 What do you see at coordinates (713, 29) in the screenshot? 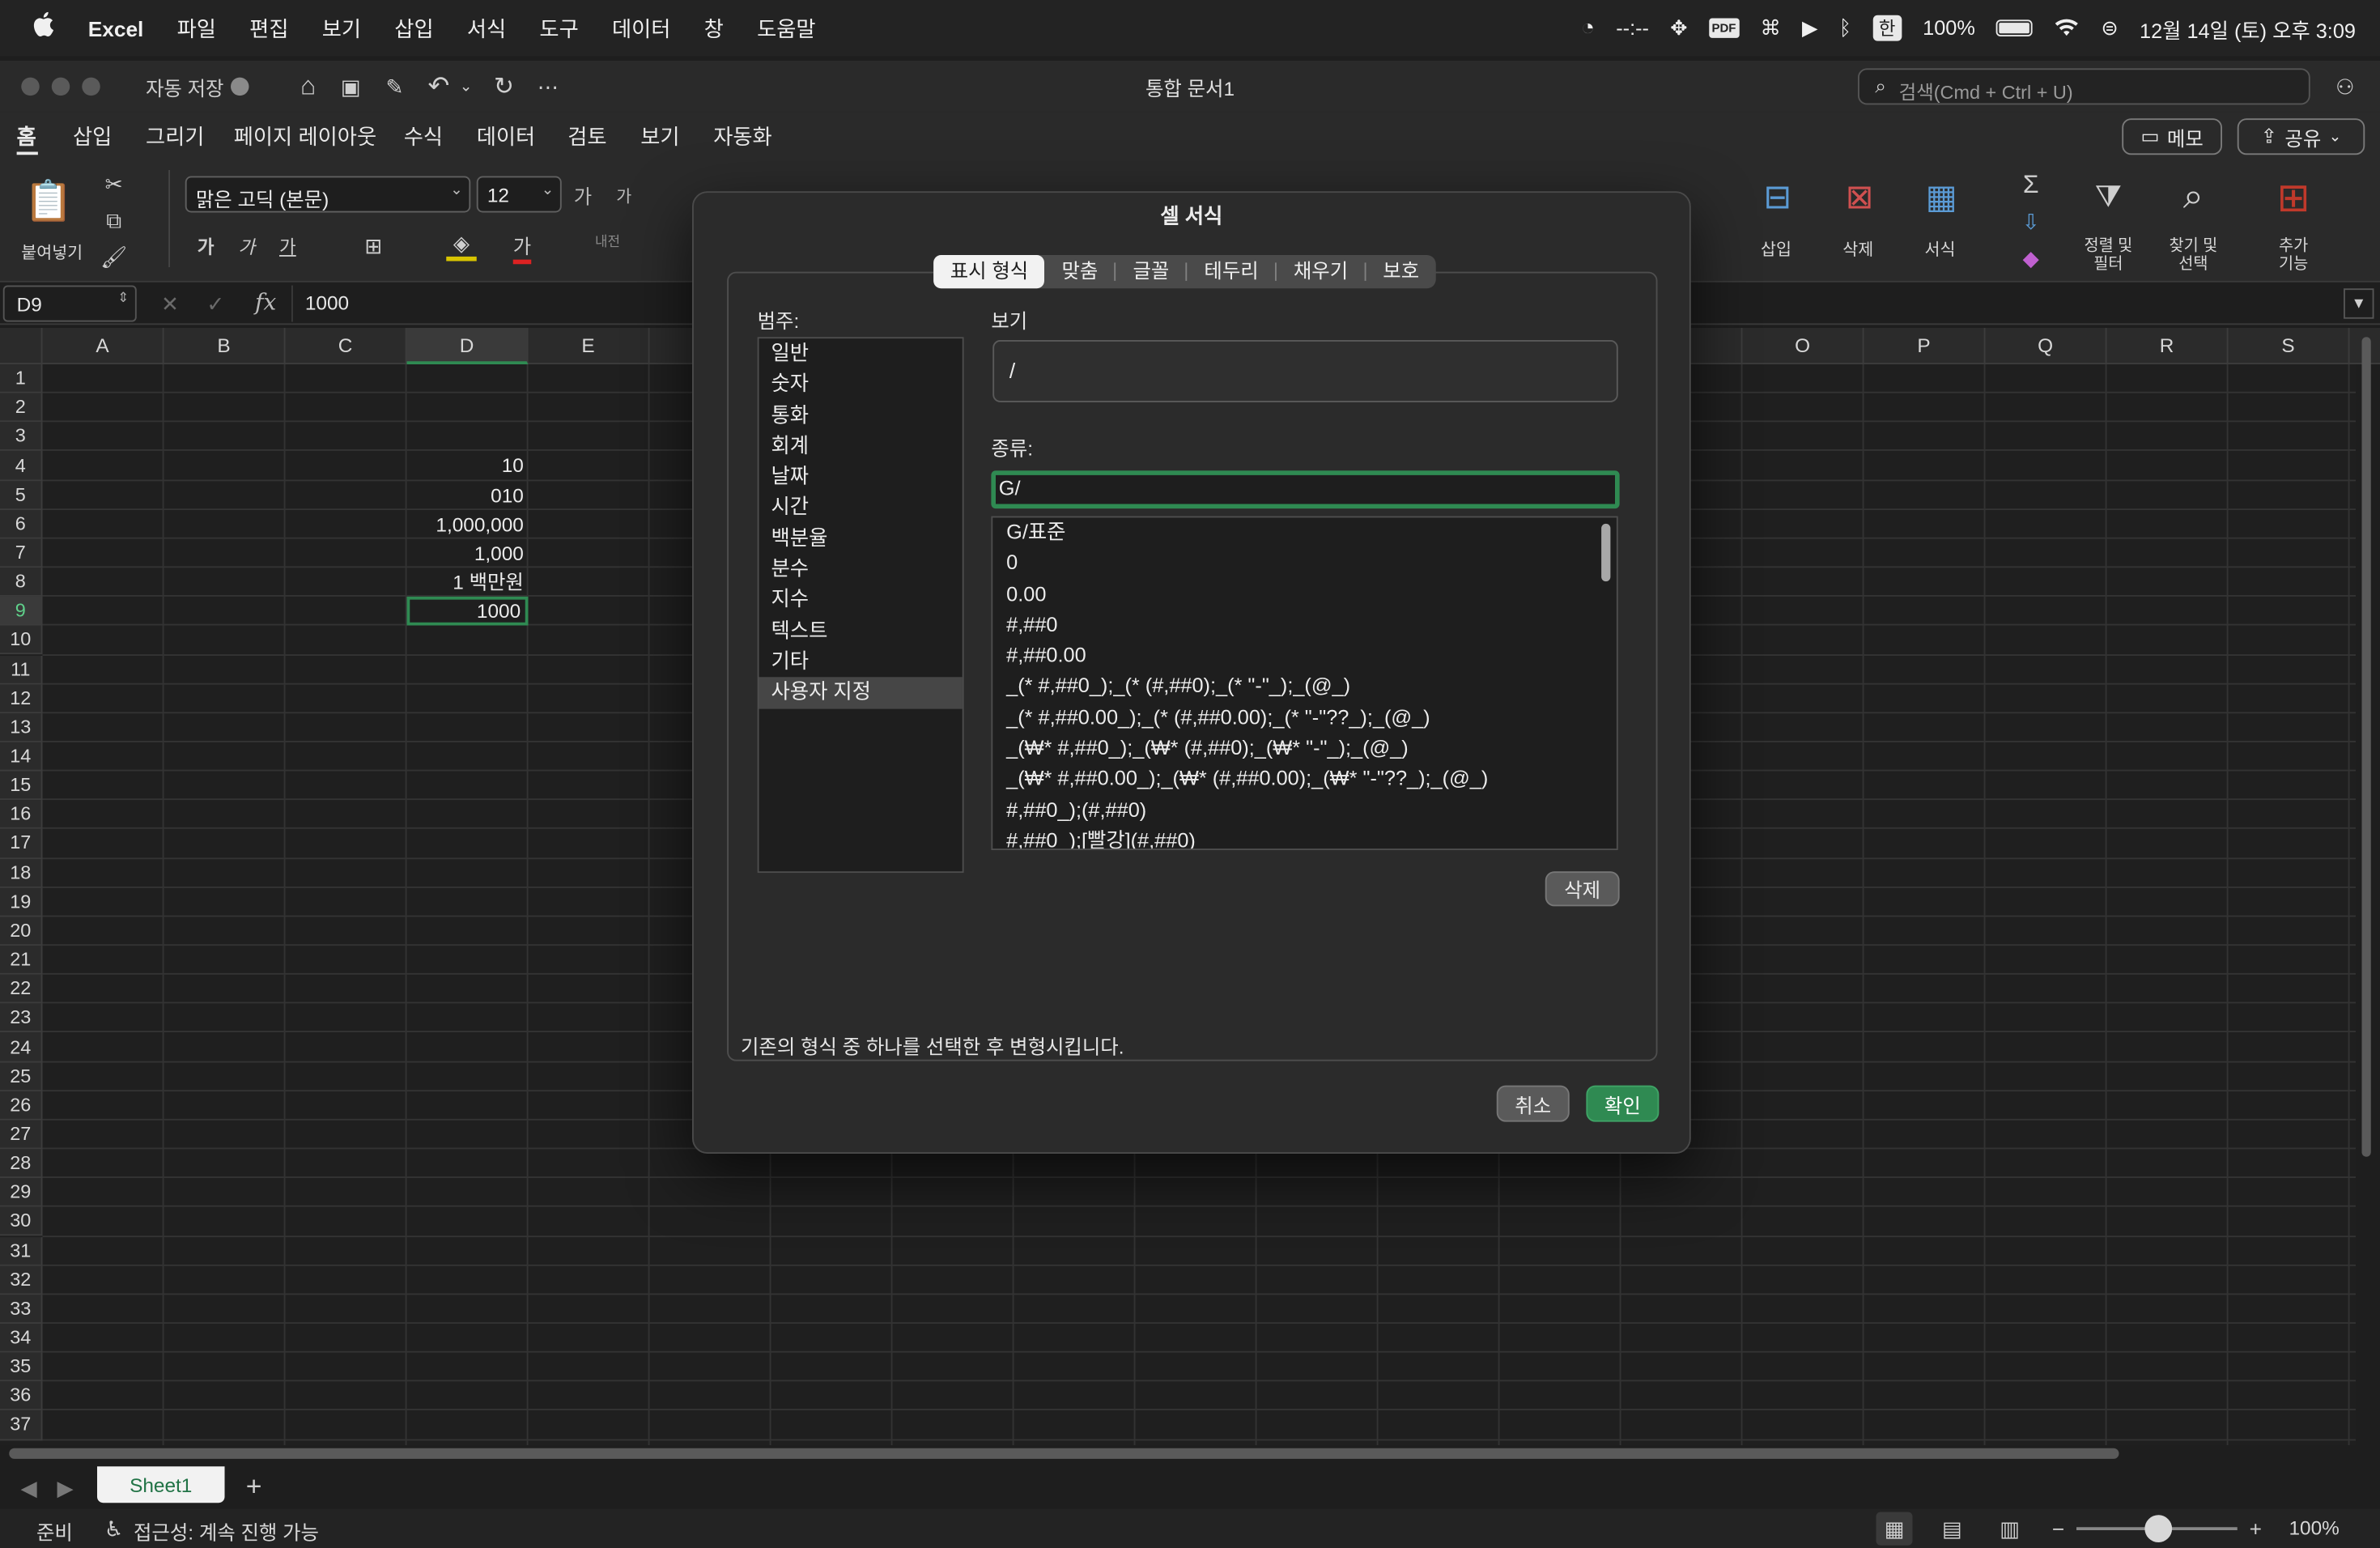
I see `menu-window: 창` at bounding box center [713, 29].